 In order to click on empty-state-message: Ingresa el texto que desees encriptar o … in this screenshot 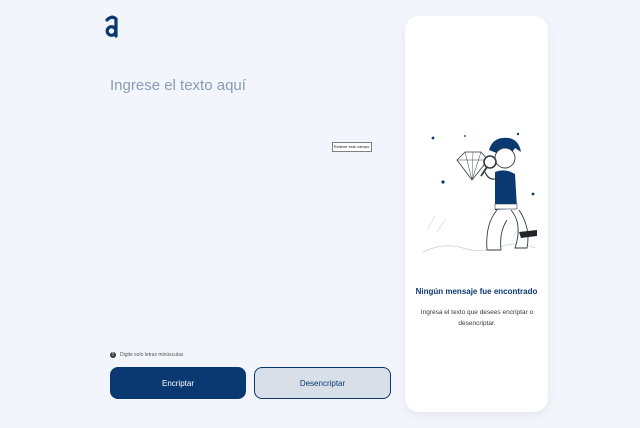, I will do `click(477, 318)`.